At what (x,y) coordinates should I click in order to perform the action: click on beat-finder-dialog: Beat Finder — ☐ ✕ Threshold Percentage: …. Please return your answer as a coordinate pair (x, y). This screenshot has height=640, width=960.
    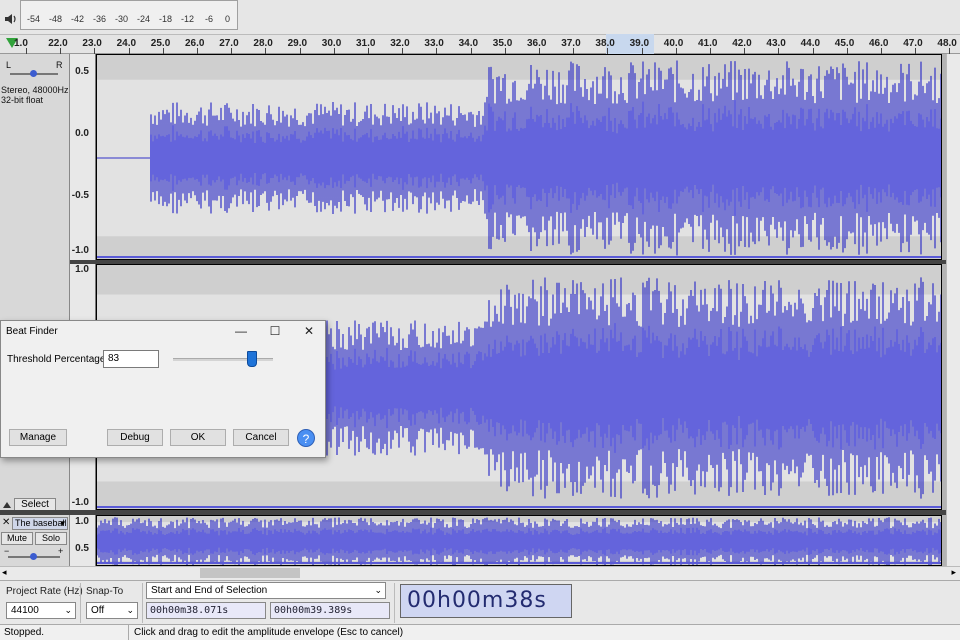
    Looking at the image, I should click on (163, 389).